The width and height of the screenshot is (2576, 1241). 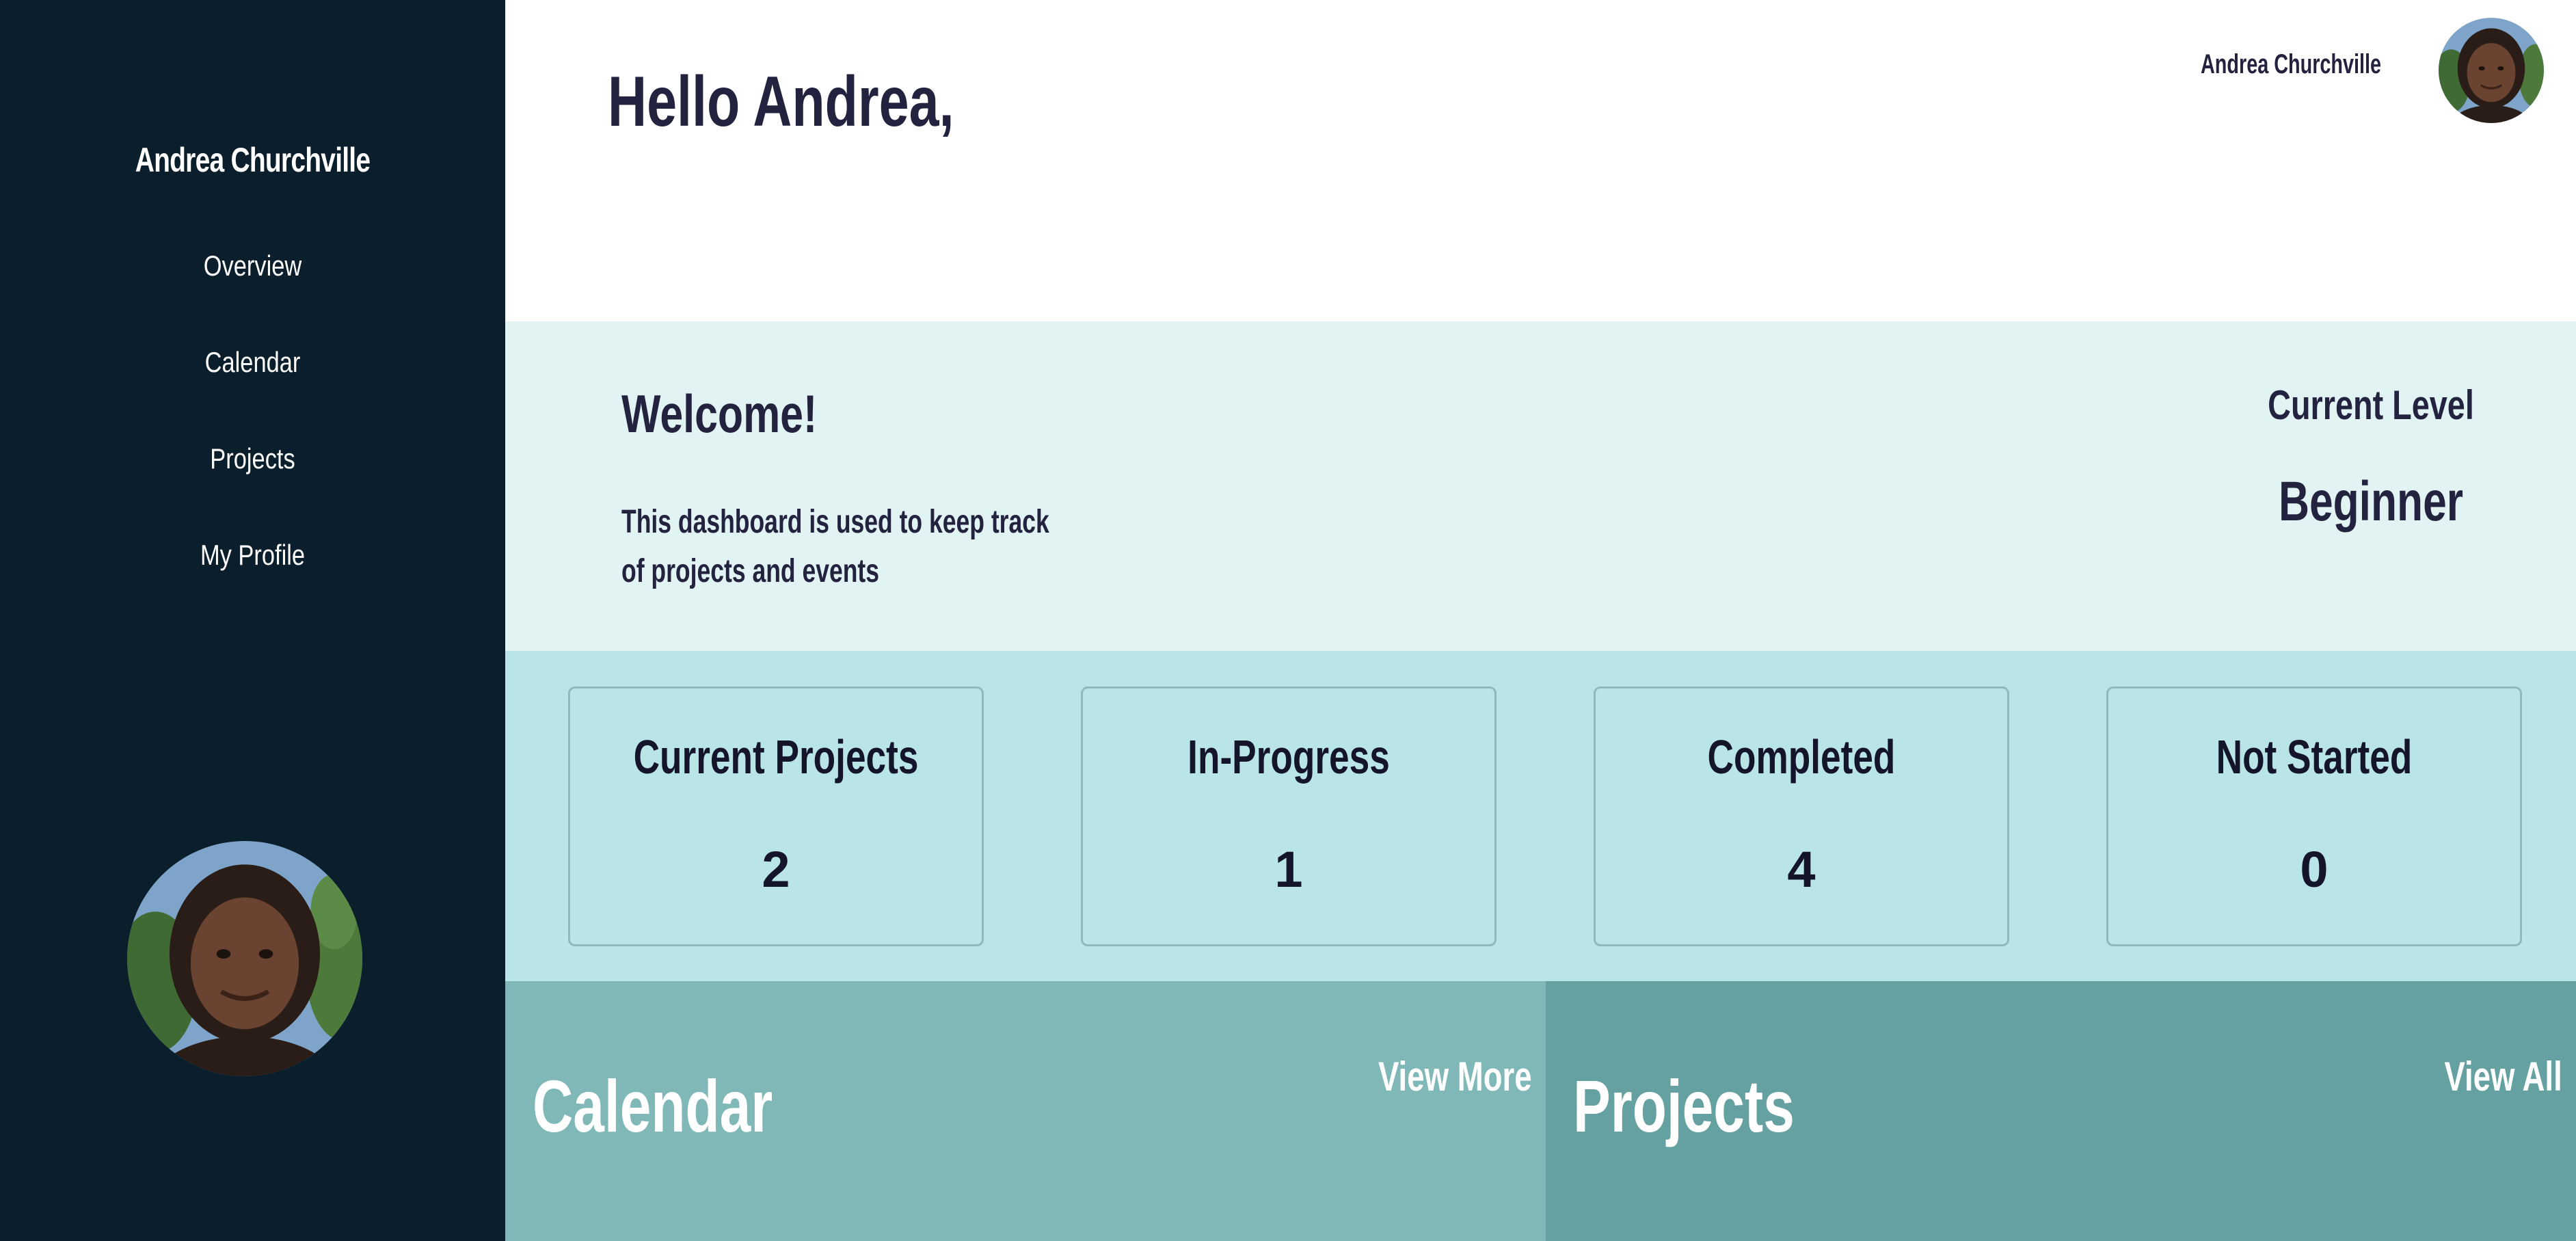 What do you see at coordinates (2061, 1111) in the screenshot?
I see `projects-panel: Projects View All` at bounding box center [2061, 1111].